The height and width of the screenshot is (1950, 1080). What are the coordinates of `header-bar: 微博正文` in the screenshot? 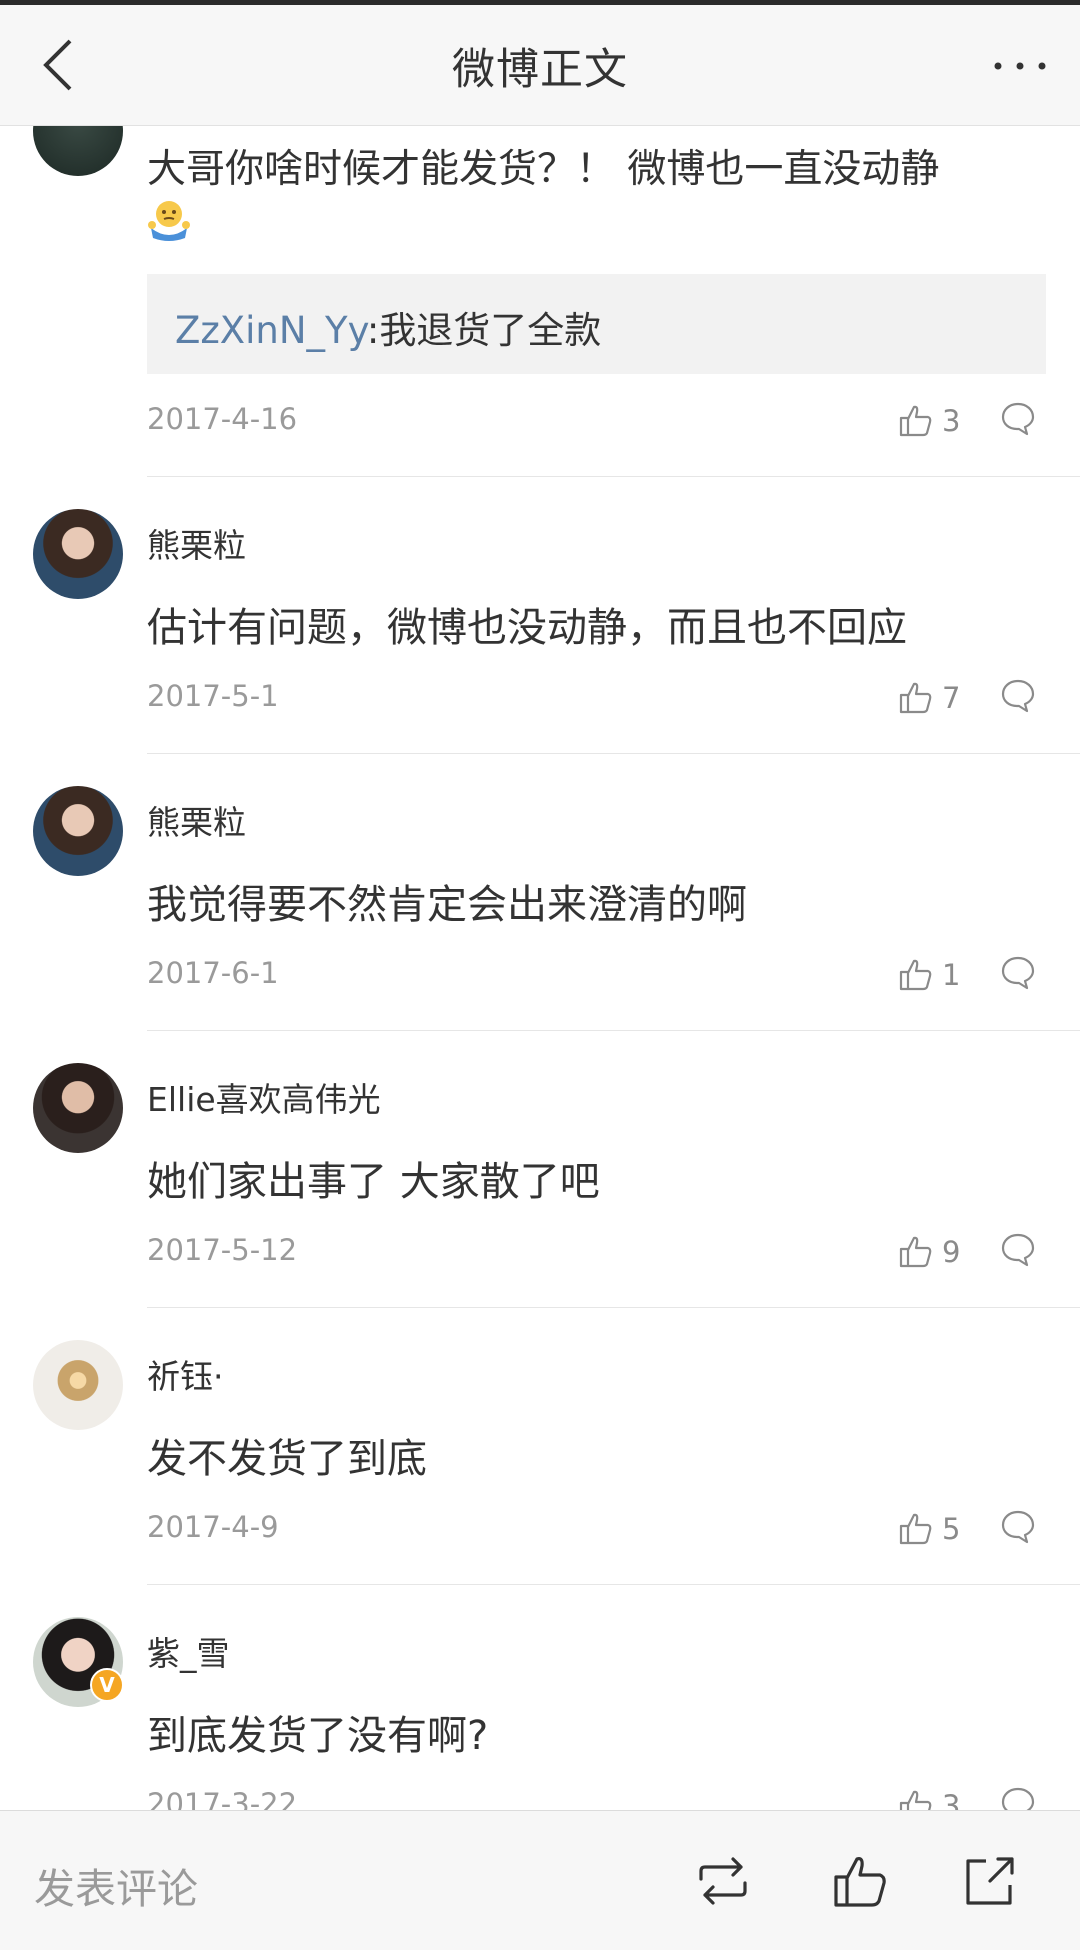 It's located at (540, 65).